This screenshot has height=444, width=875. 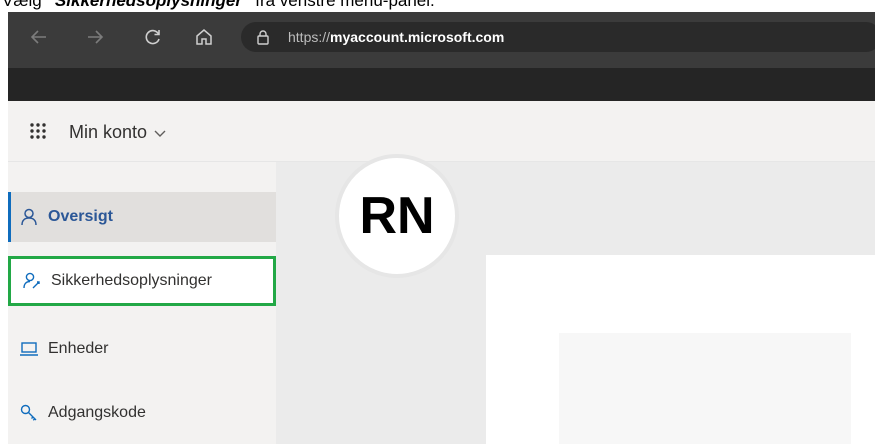 I want to click on instruction-prefix: Vælg, so click(x=24, y=5).